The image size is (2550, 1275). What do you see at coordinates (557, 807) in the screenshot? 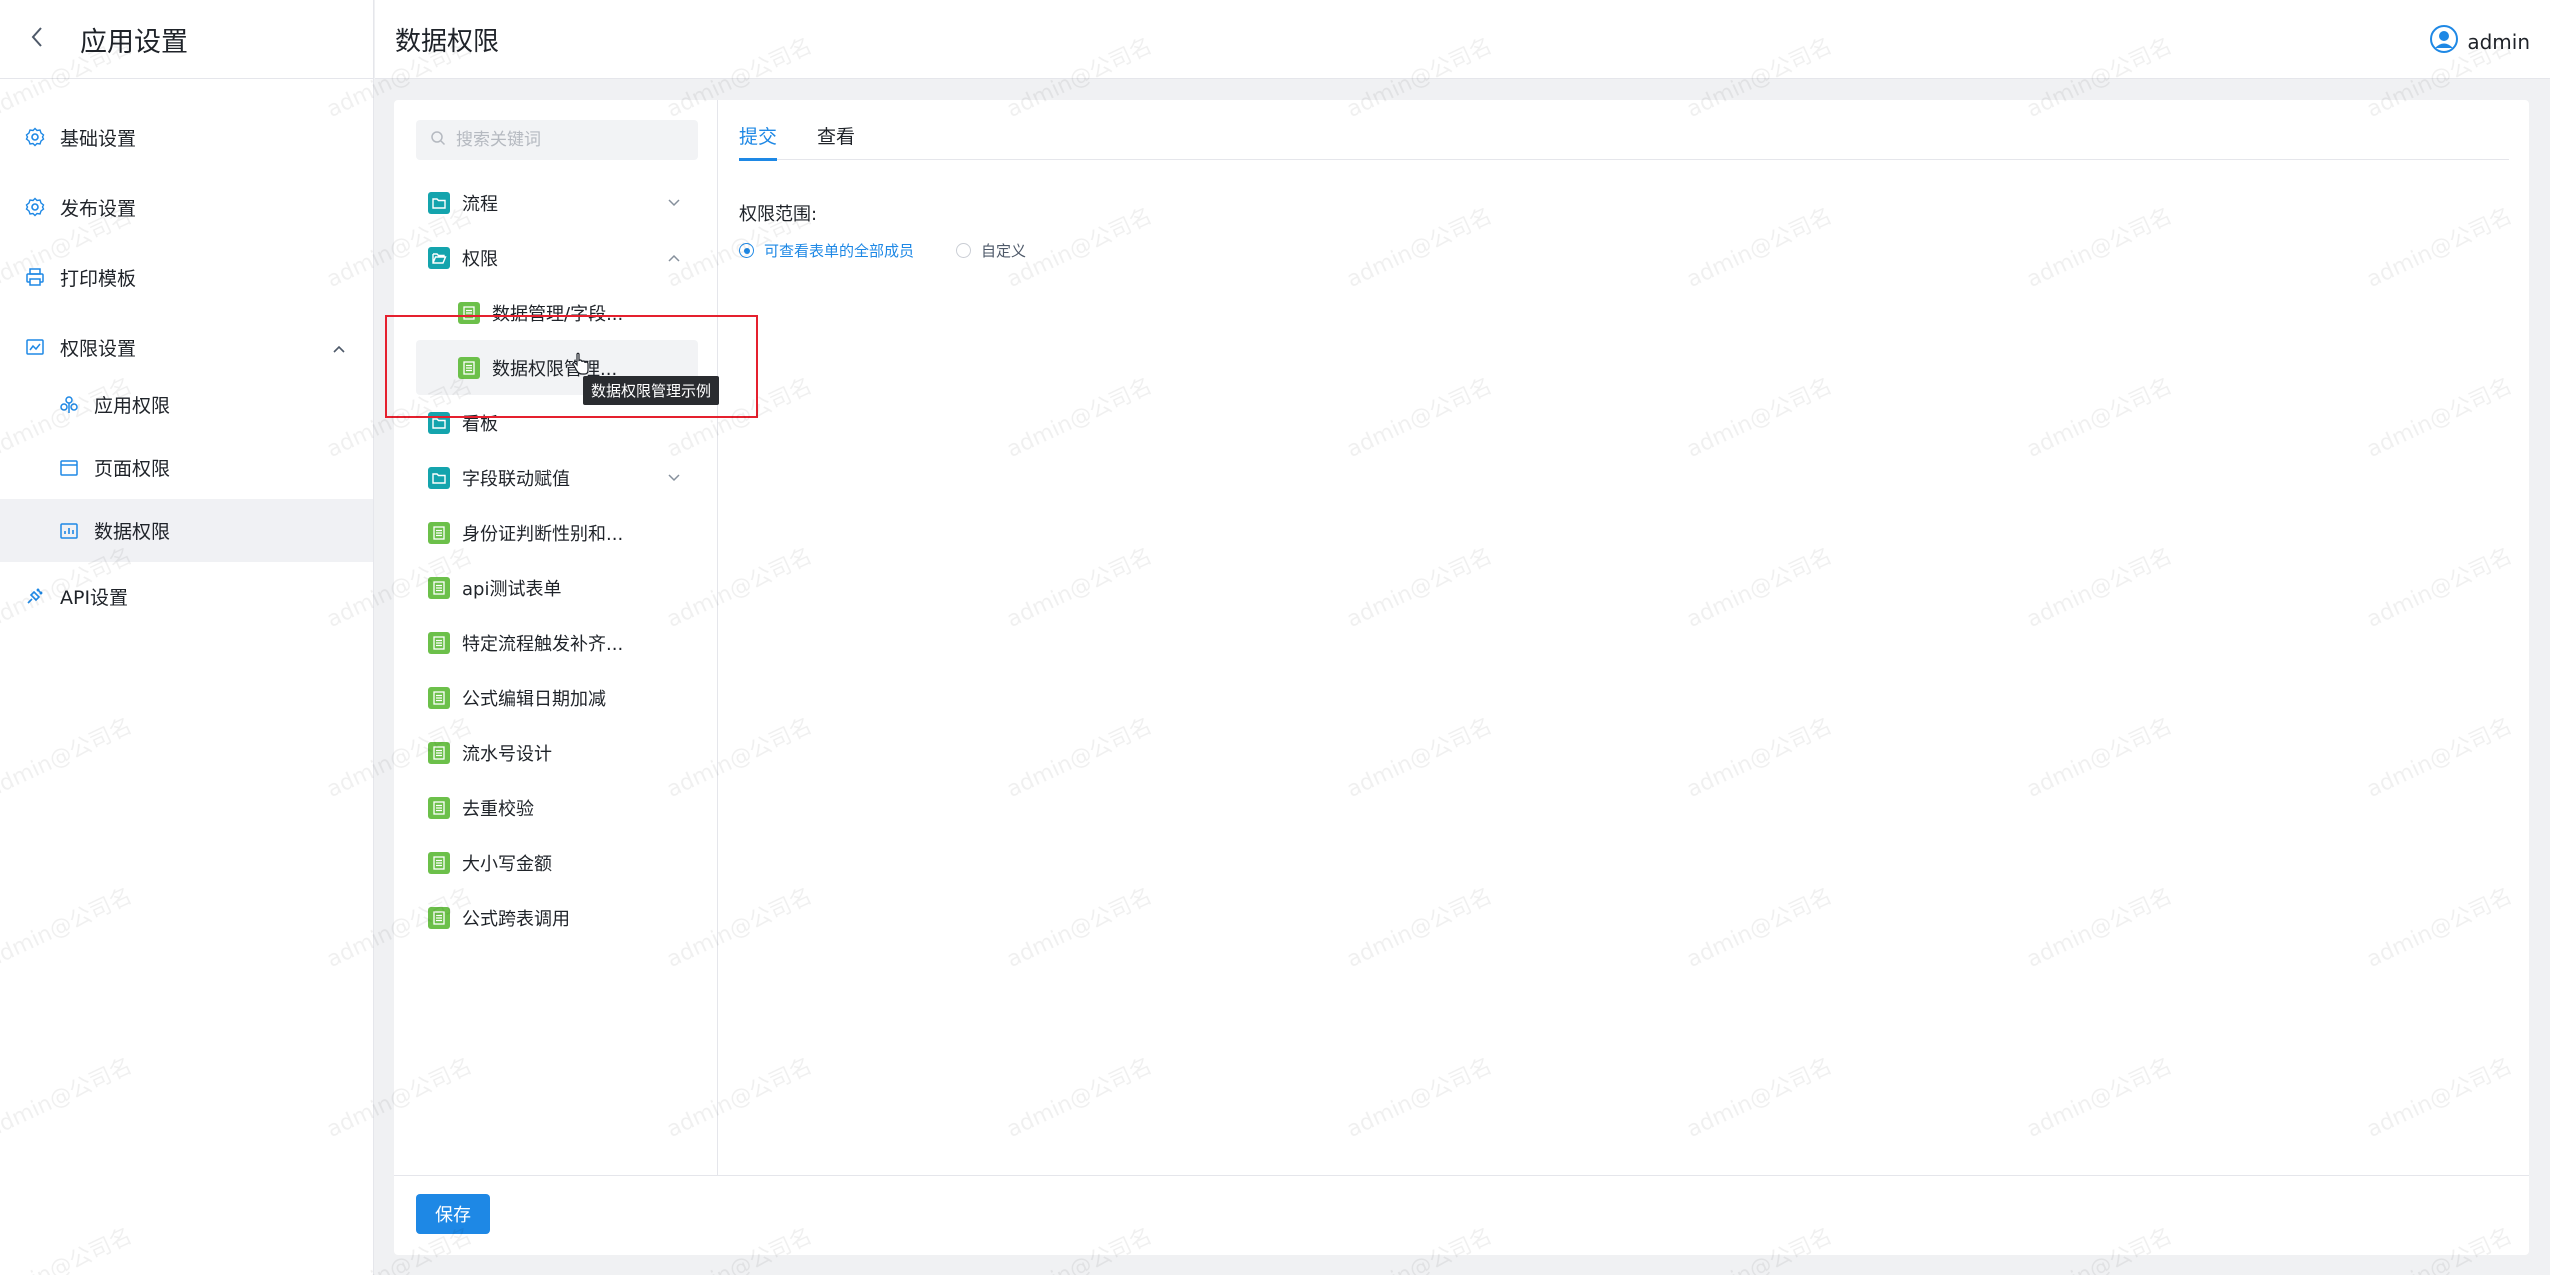
I see `tree-form-dedup: 去重校验` at bounding box center [557, 807].